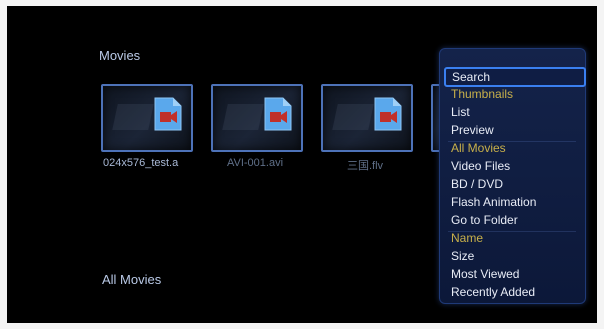 The width and height of the screenshot is (604, 329). Describe the element at coordinates (515, 94) in the screenshot. I see `menu-item-thumbnails: Thumbnails` at that location.